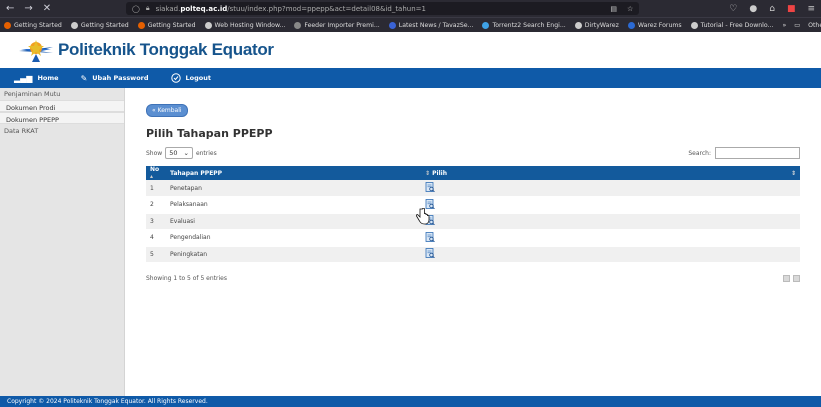 Image resolution: width=821 pixels, height=407 pixels. Describe the element at coordinates (62, 130) in the screenshot. I see `sidebar-item-data-rkat: Data RKAT` at that location.